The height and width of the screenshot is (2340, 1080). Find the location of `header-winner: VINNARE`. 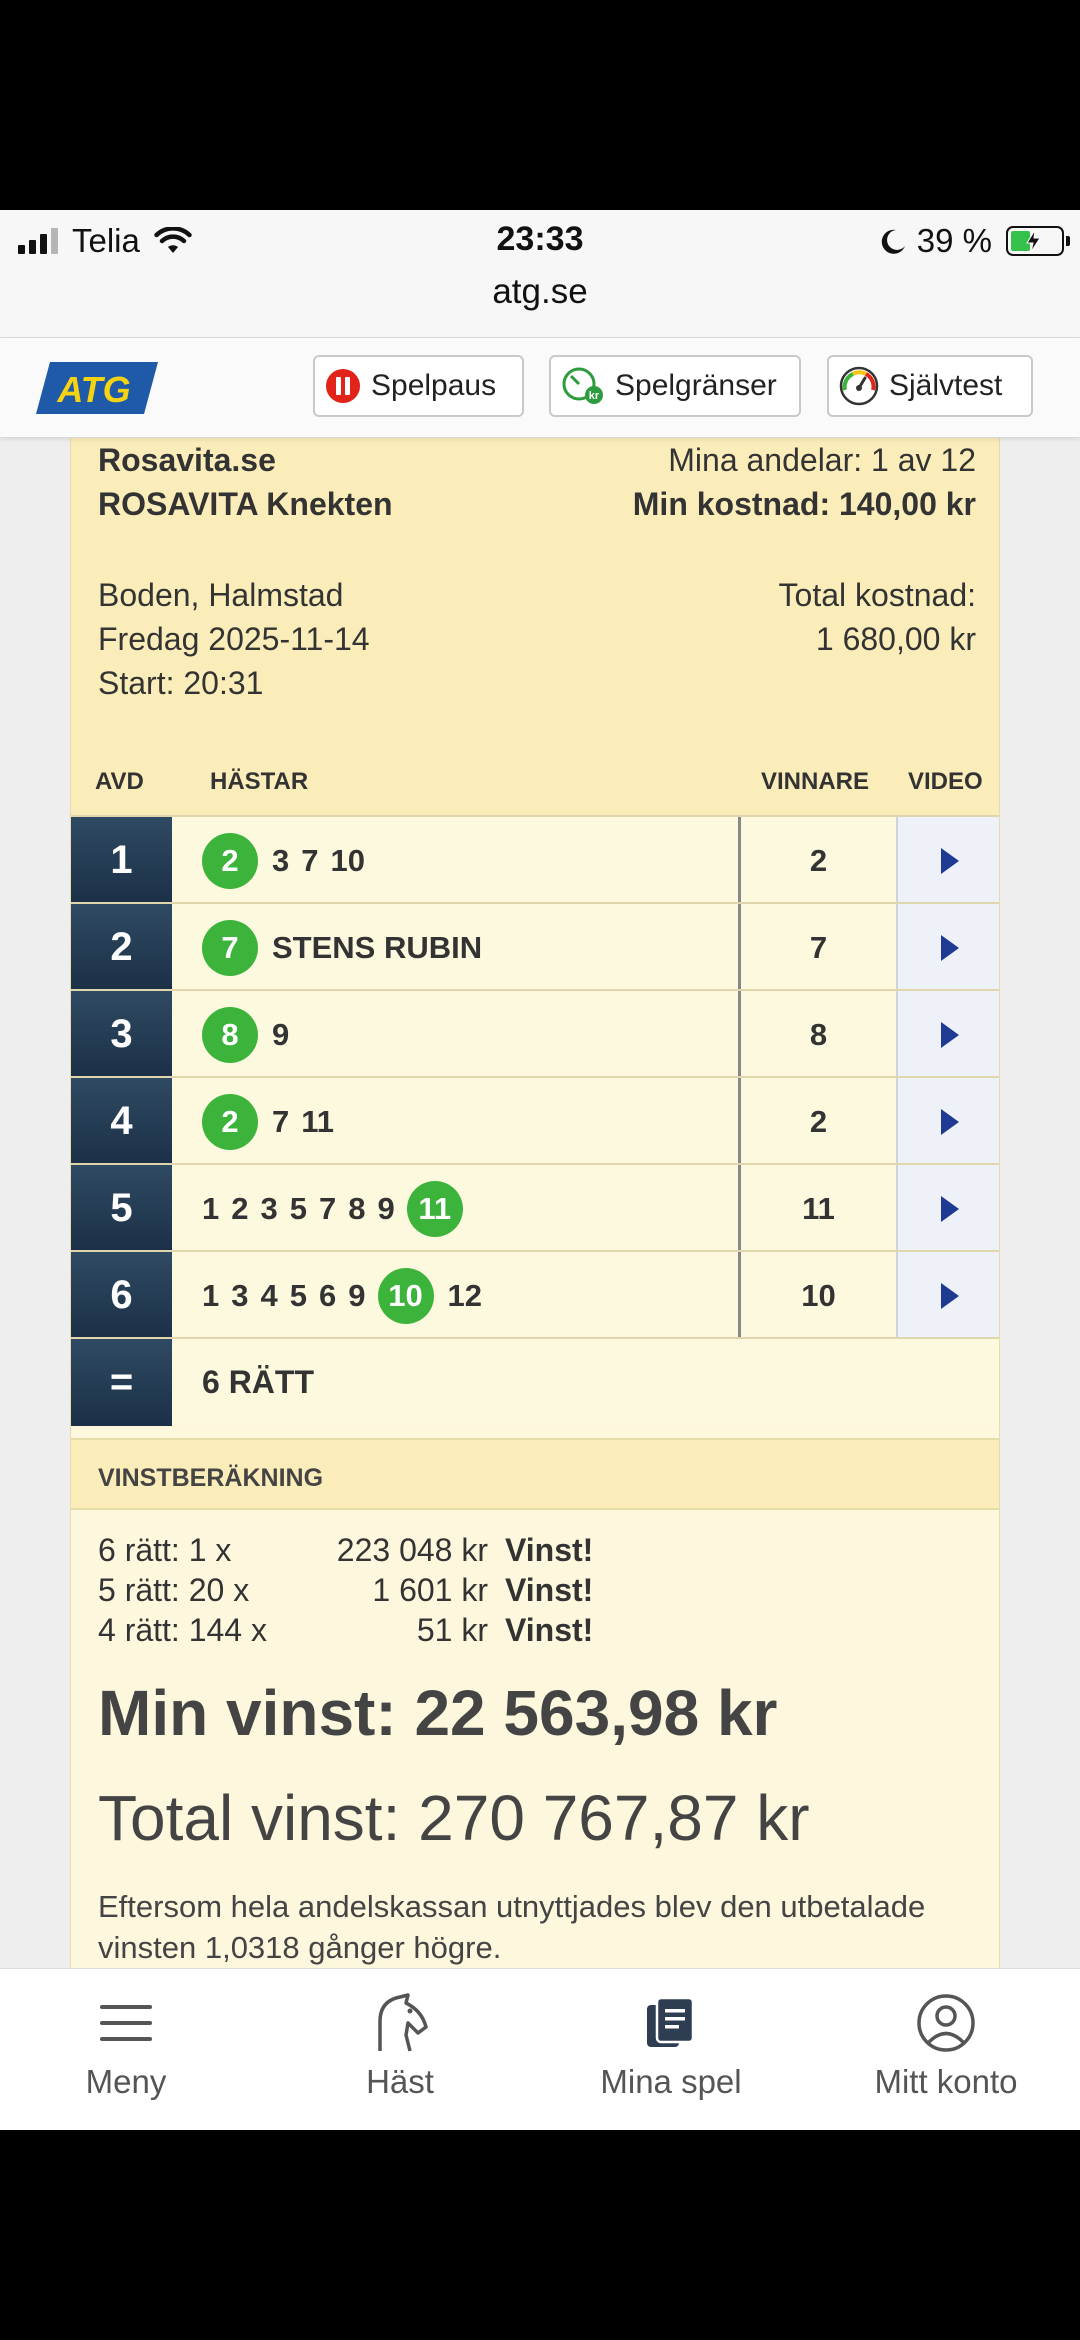

header-winner: VINNARE is located at coordinates (815, 781).